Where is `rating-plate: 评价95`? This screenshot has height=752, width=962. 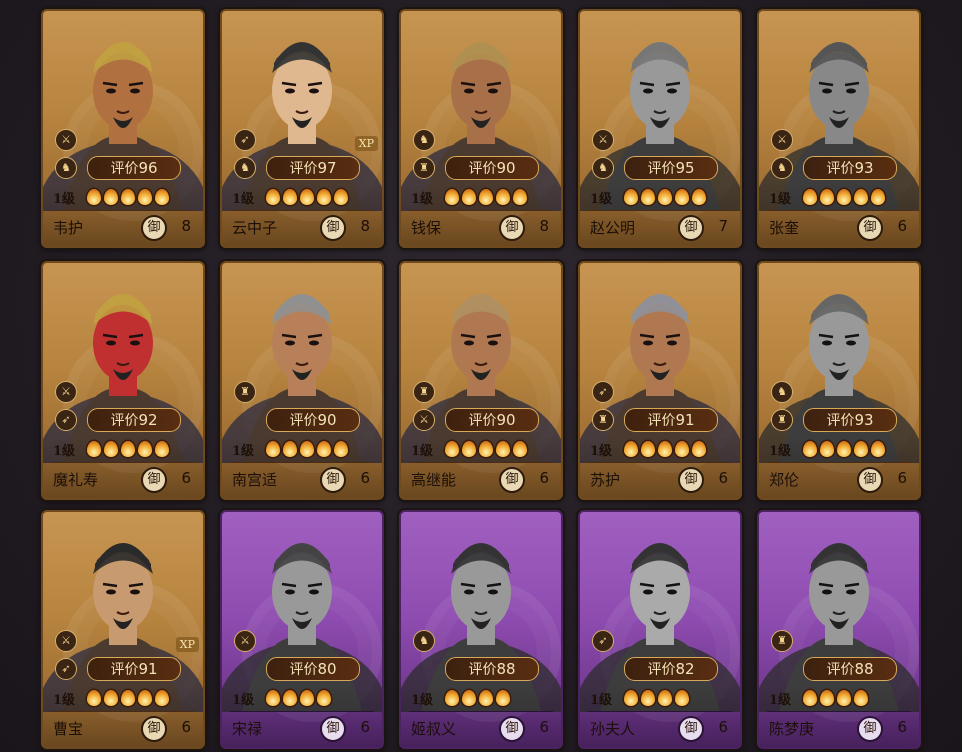 rating-plate: 评价95 is located at coordinates (671, 168).